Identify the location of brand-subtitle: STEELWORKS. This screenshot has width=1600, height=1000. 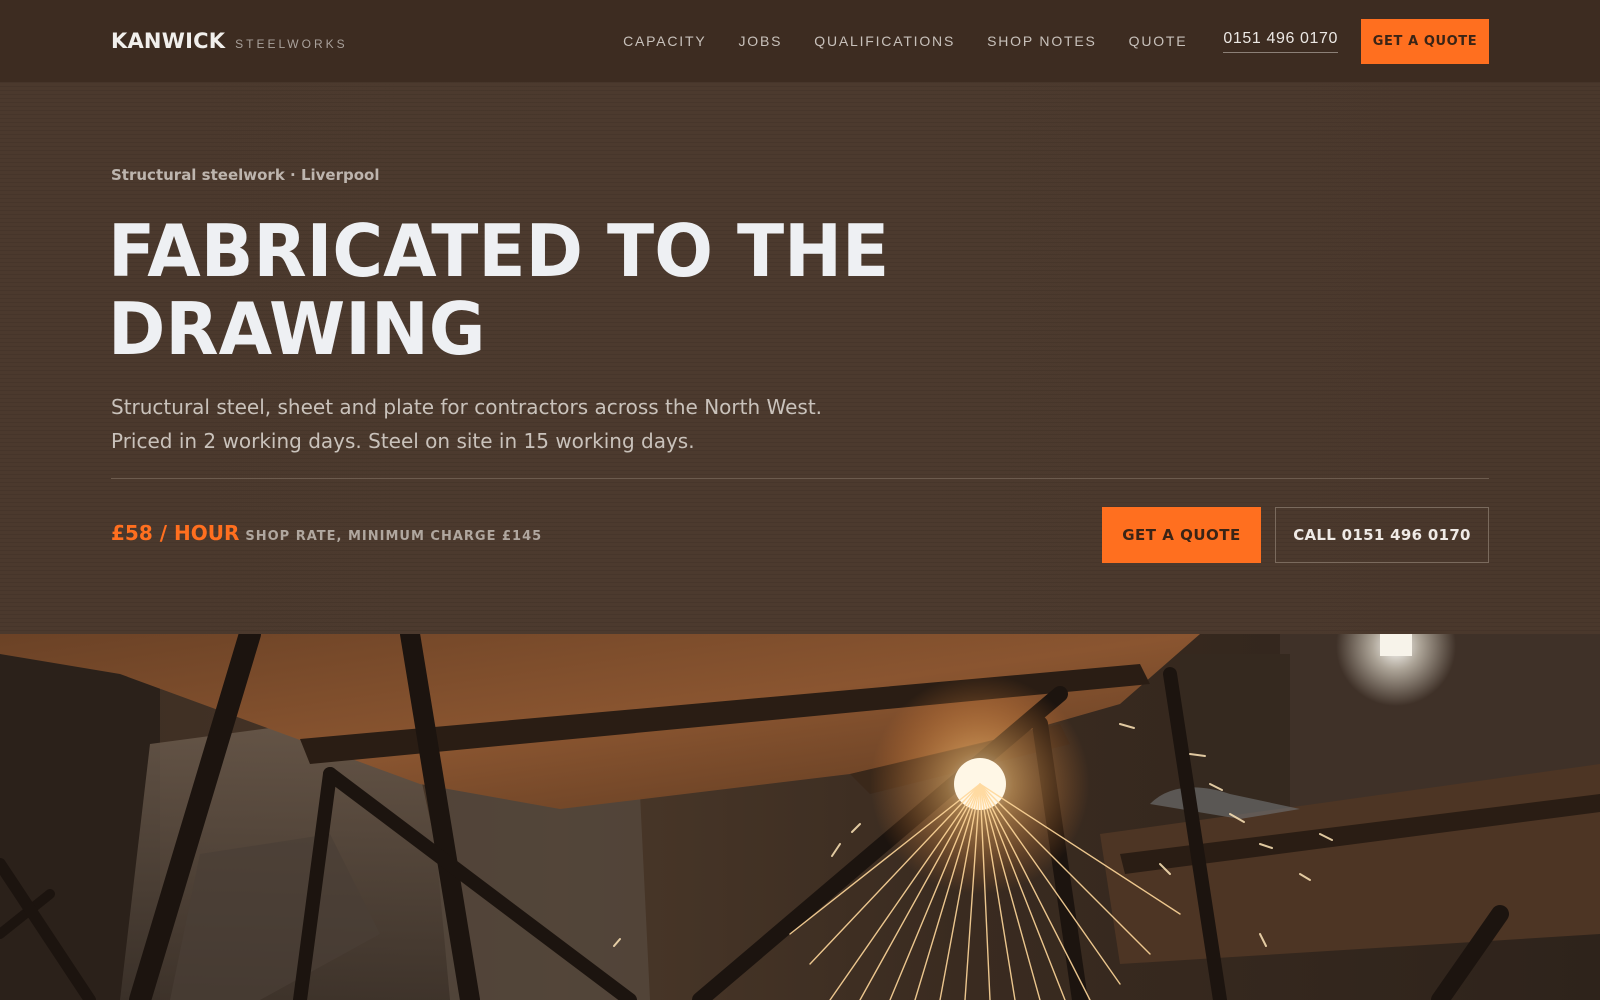
(291, 44).